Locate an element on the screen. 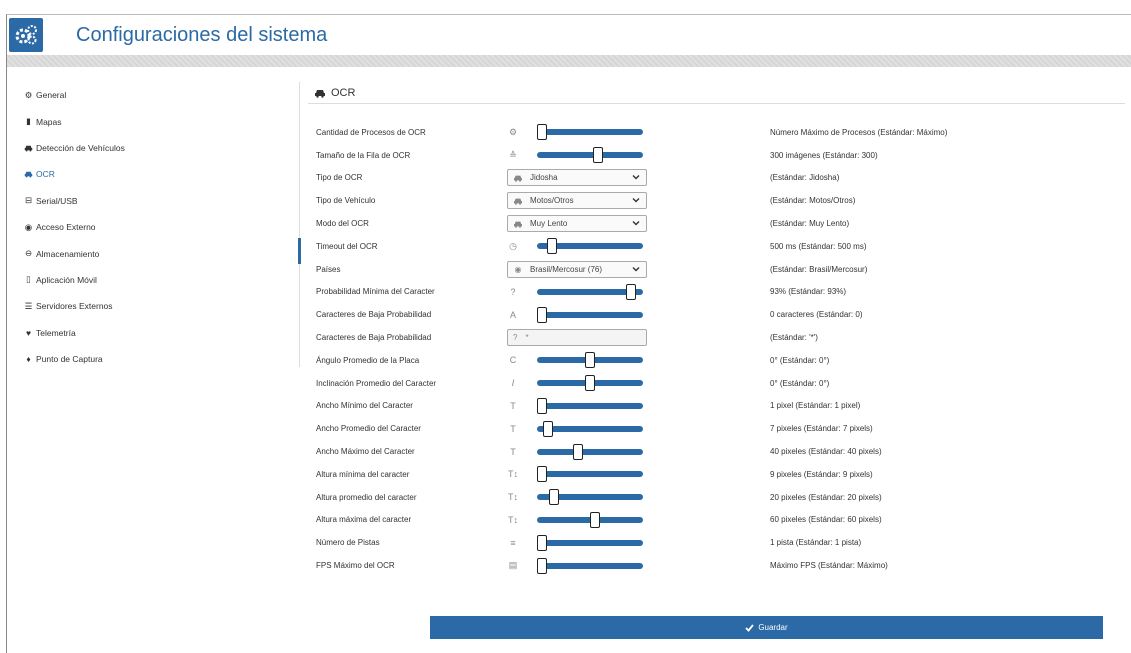  setting-label: Caracteres de Baja Probabilidad is located at coordinates (374, 338).